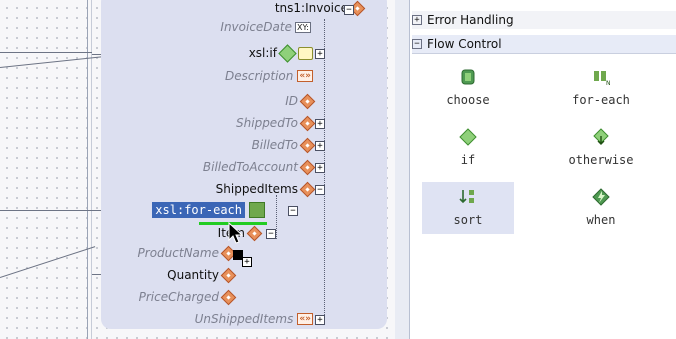  Describe the element at coordinates (468, 77) in the screenshot. I see `choose-icon` at that location.